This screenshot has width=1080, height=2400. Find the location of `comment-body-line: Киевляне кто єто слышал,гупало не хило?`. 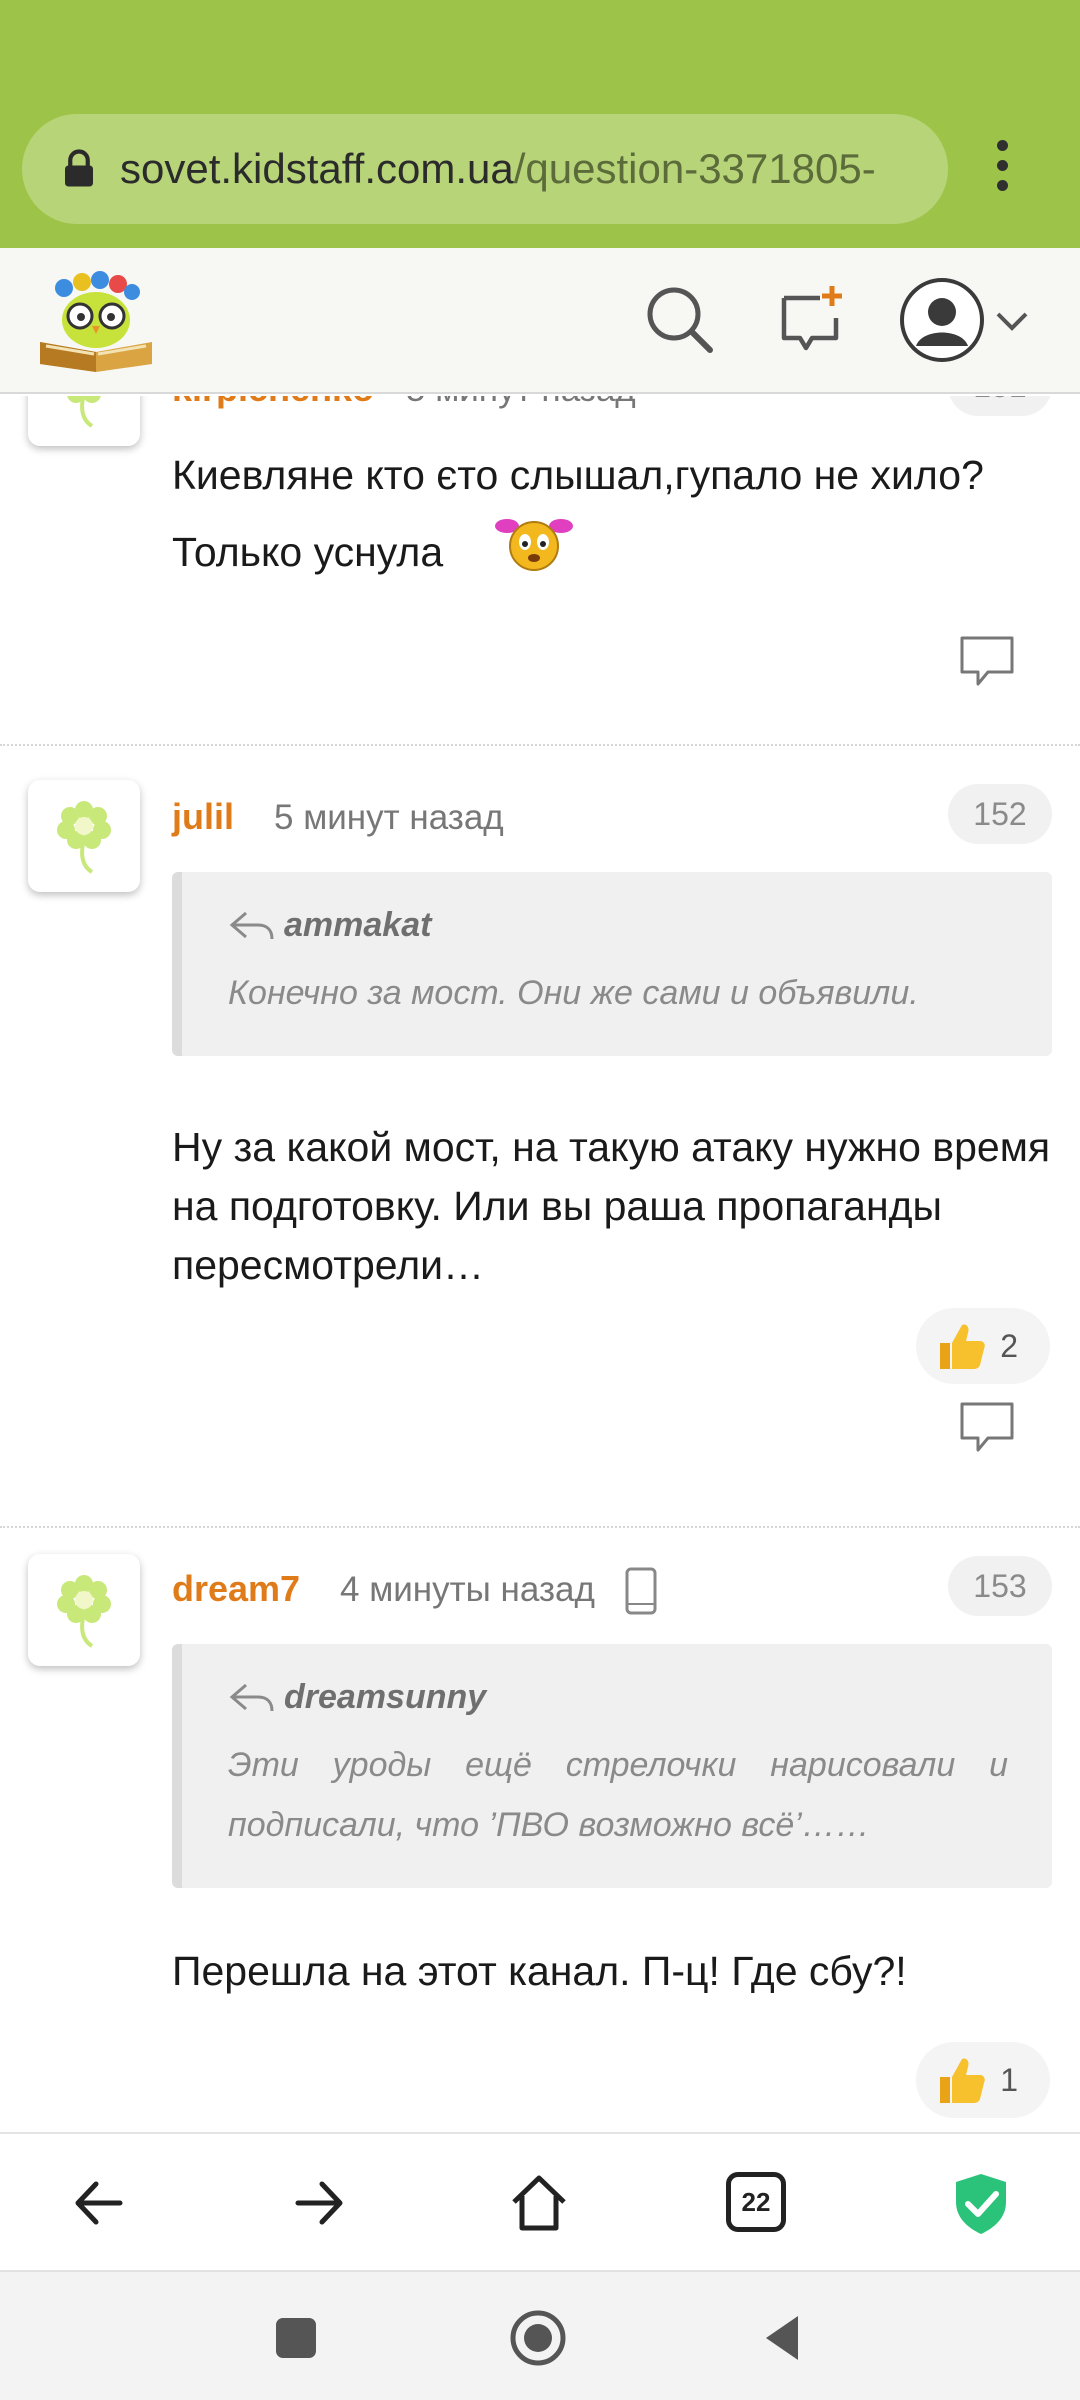

comment-body-line: Киевляне кто єто слышал,гупало не хило? is located at coordinates (578, 475).